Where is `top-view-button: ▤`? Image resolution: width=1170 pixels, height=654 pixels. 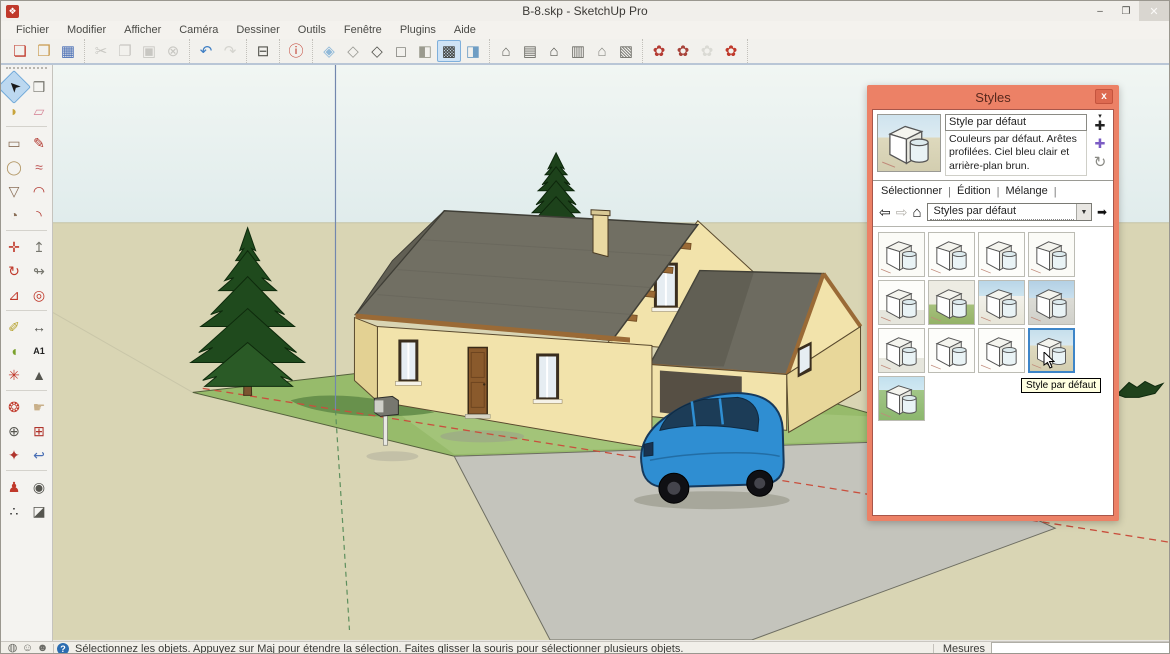
top-view-button: ▤ is located at coordinates (530, 51).